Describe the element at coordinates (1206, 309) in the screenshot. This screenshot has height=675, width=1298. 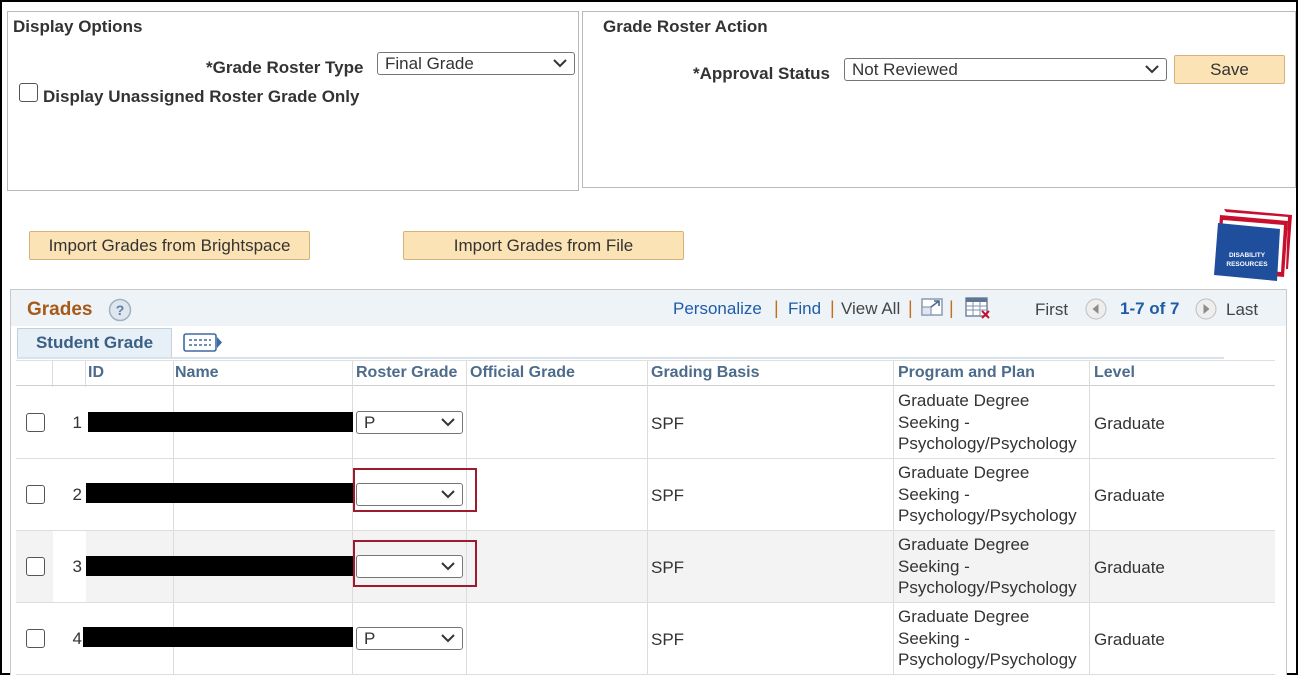
I see `next-page-icon` at that location.